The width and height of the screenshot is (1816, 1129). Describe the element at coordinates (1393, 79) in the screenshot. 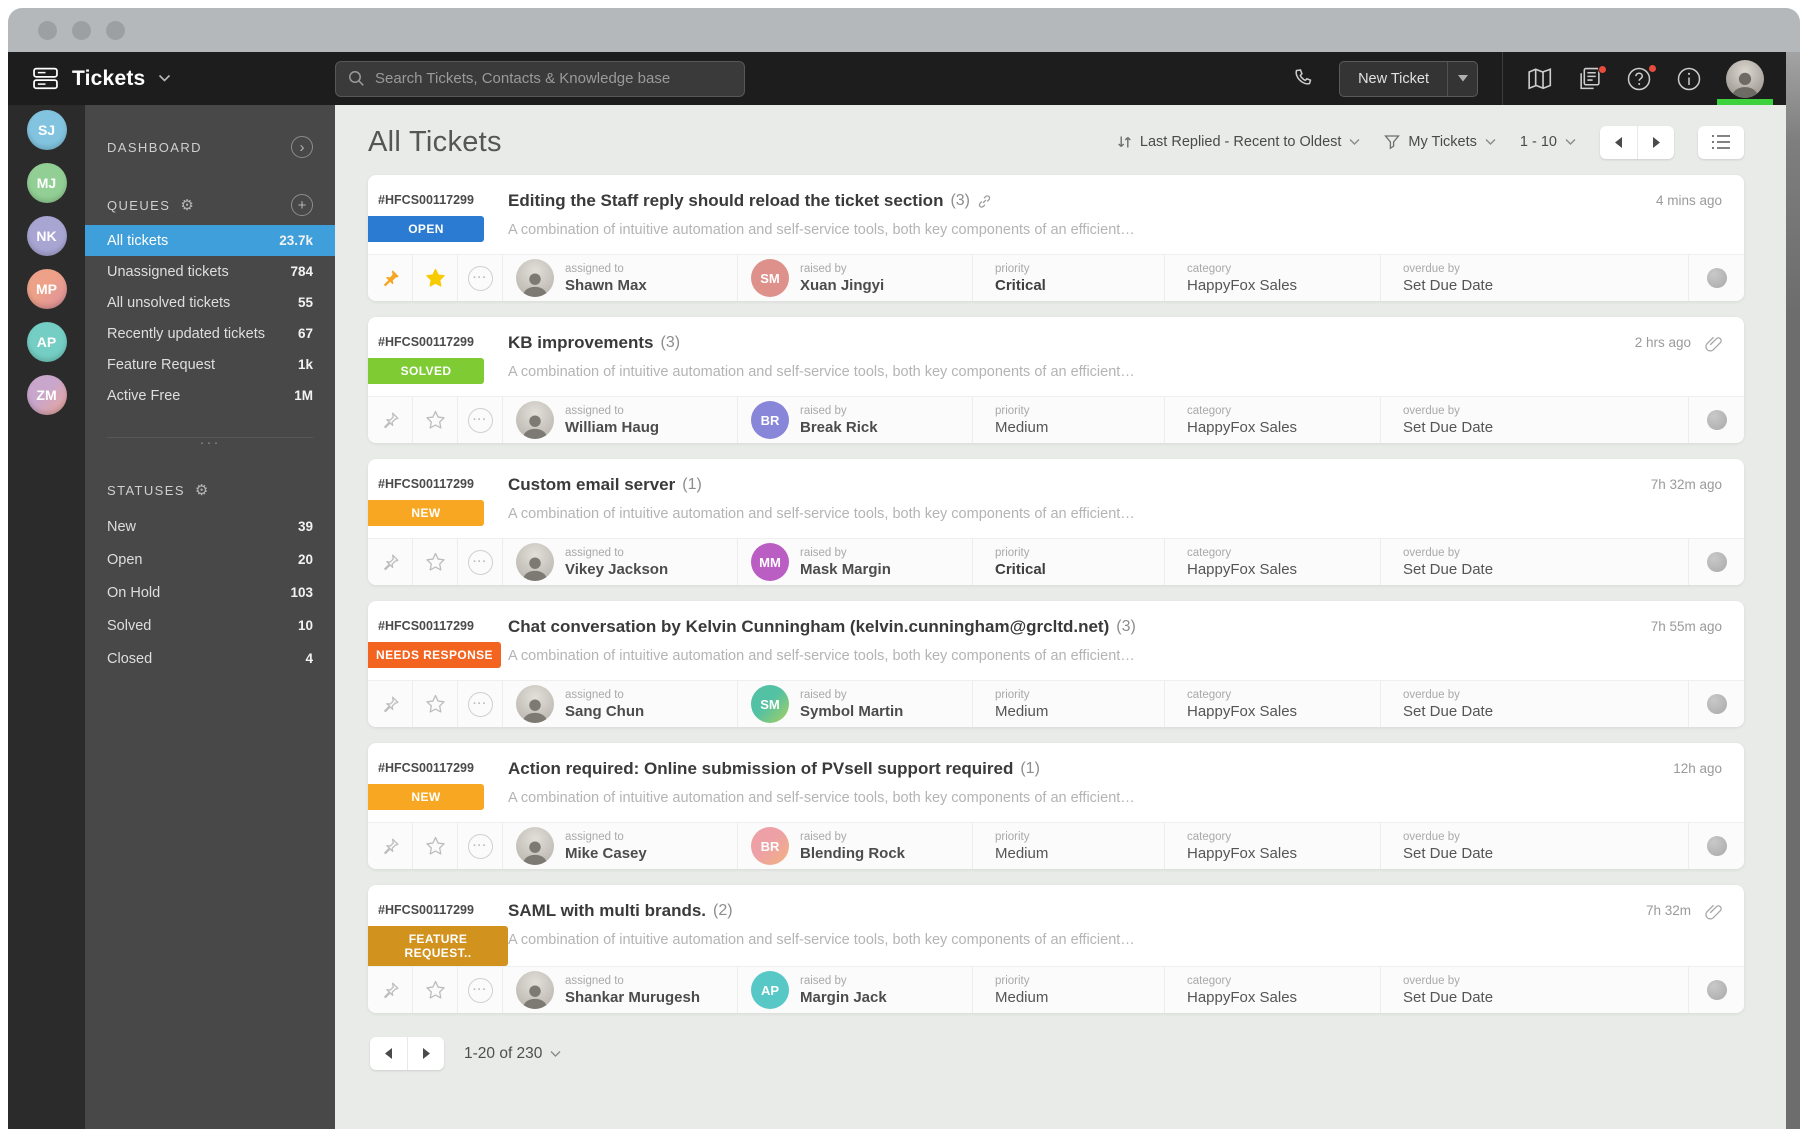

I see `new-ticket-button: New Ticket` at that location.